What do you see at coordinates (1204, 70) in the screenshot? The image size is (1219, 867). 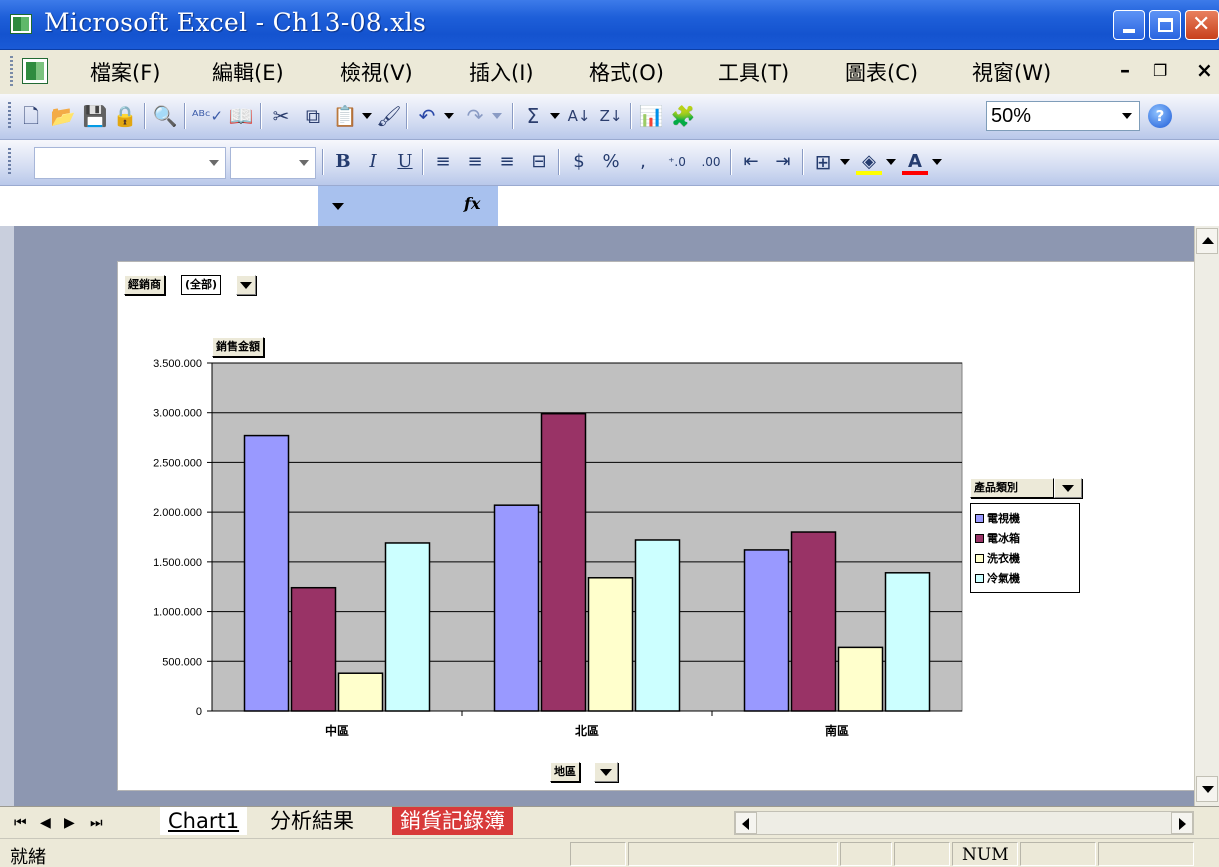 I see `doc-close-icon: ×` at bounding box center [1204, 70].